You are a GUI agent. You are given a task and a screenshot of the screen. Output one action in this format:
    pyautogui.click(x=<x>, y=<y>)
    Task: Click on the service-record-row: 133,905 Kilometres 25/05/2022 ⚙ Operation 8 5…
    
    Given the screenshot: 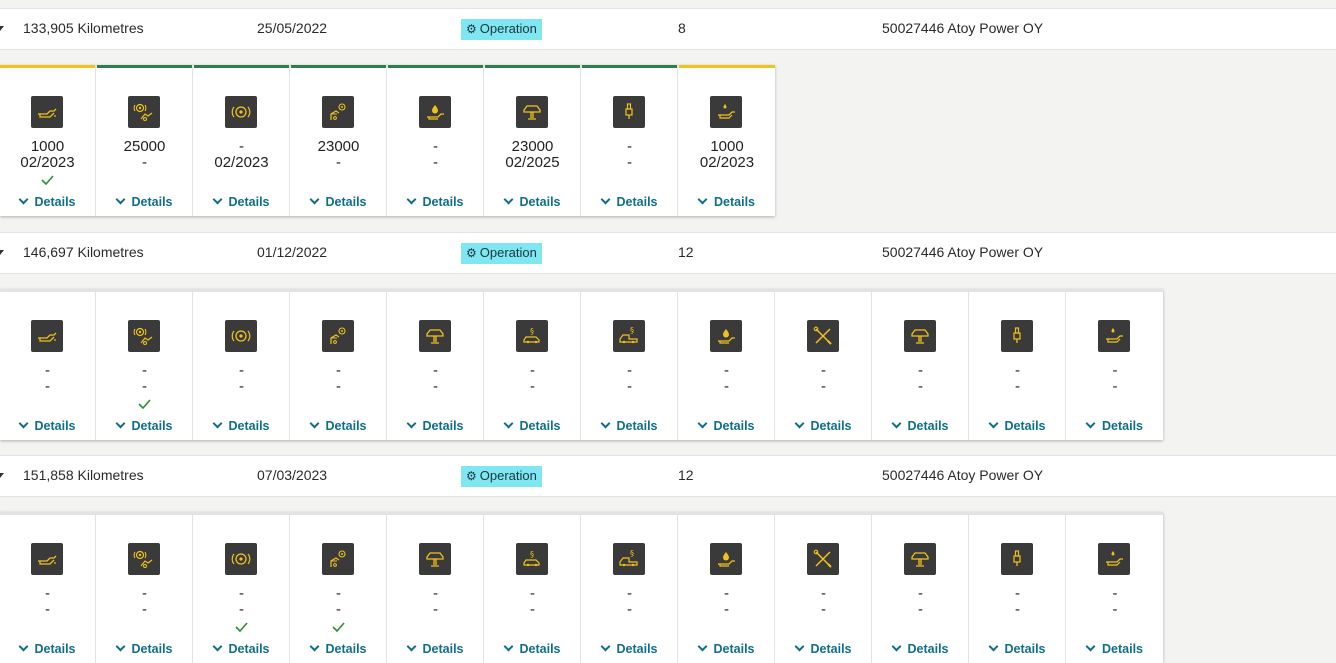 What is the action you would take?
    pyautogui.click(x=668, y=29)
    